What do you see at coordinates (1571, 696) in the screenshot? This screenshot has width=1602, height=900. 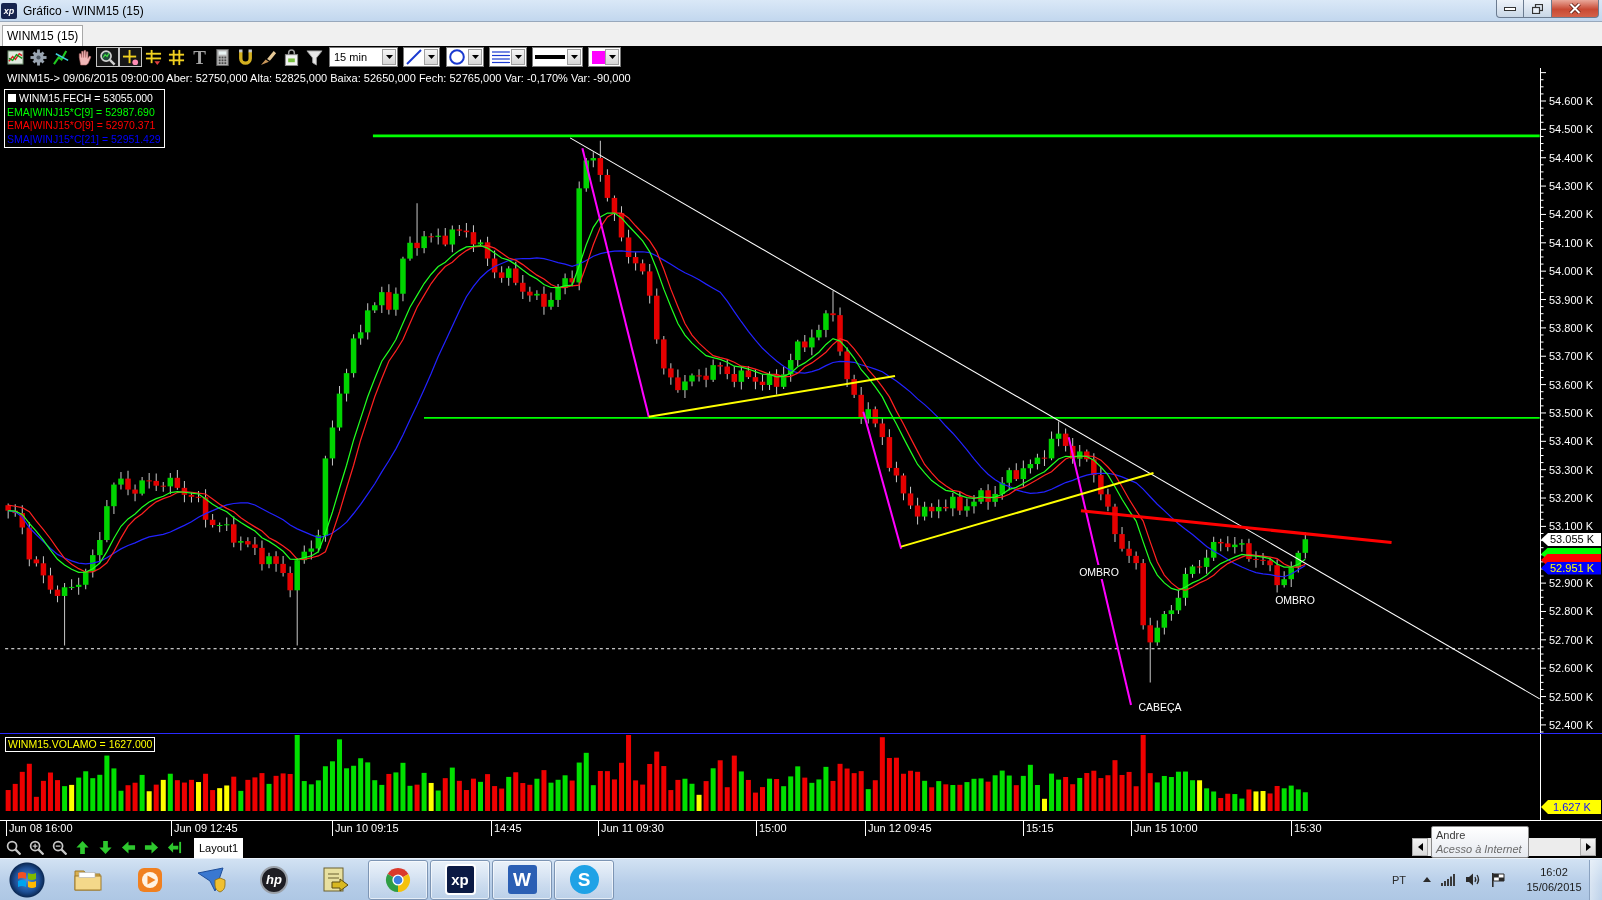 I see `price-axis-label: 52.500 K` at bounding box center [1571, 696].